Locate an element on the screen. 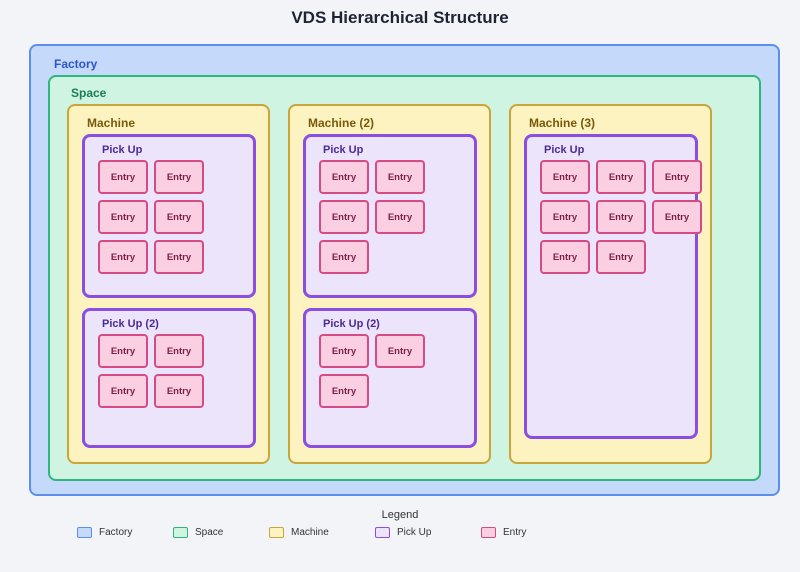 The image size is (800, 572). legend-item: Space is located at coordinates (198, 532).